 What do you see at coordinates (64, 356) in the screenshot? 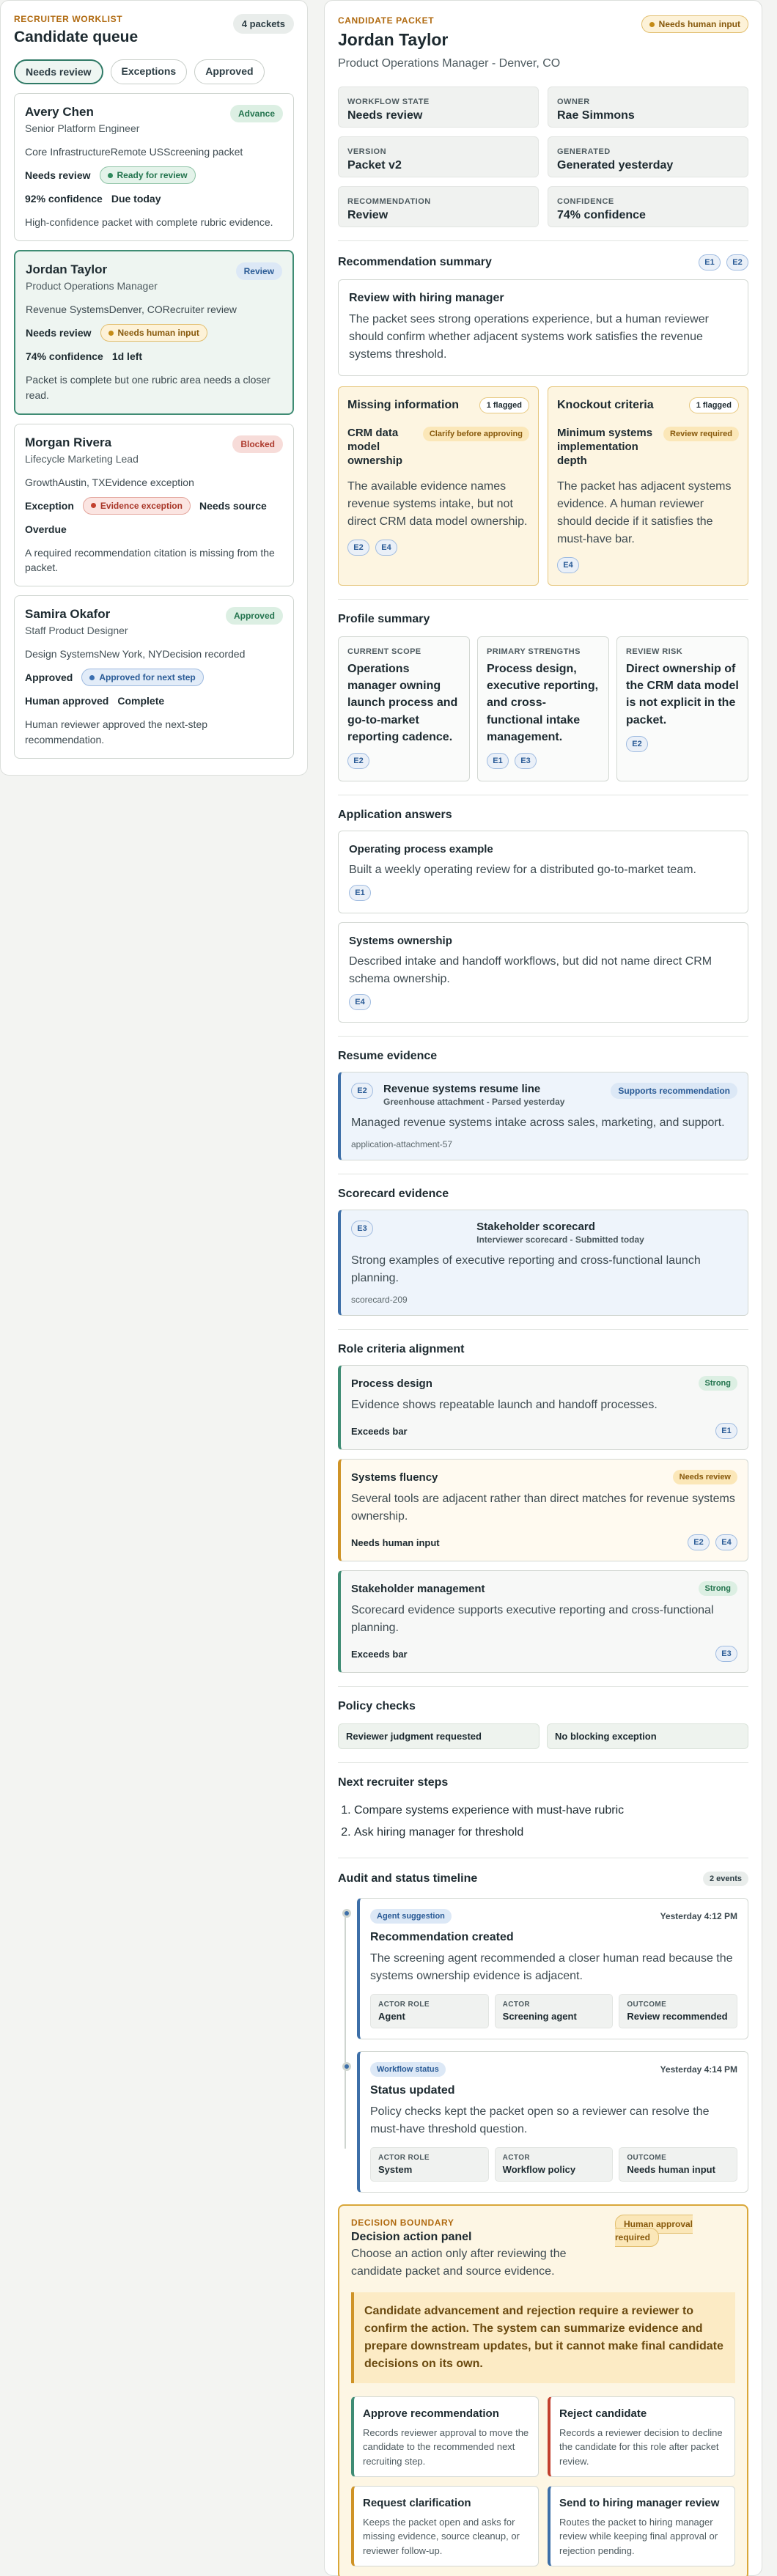
I see `candidate-stat: 74% confidence` at bounding box center [64, 356].